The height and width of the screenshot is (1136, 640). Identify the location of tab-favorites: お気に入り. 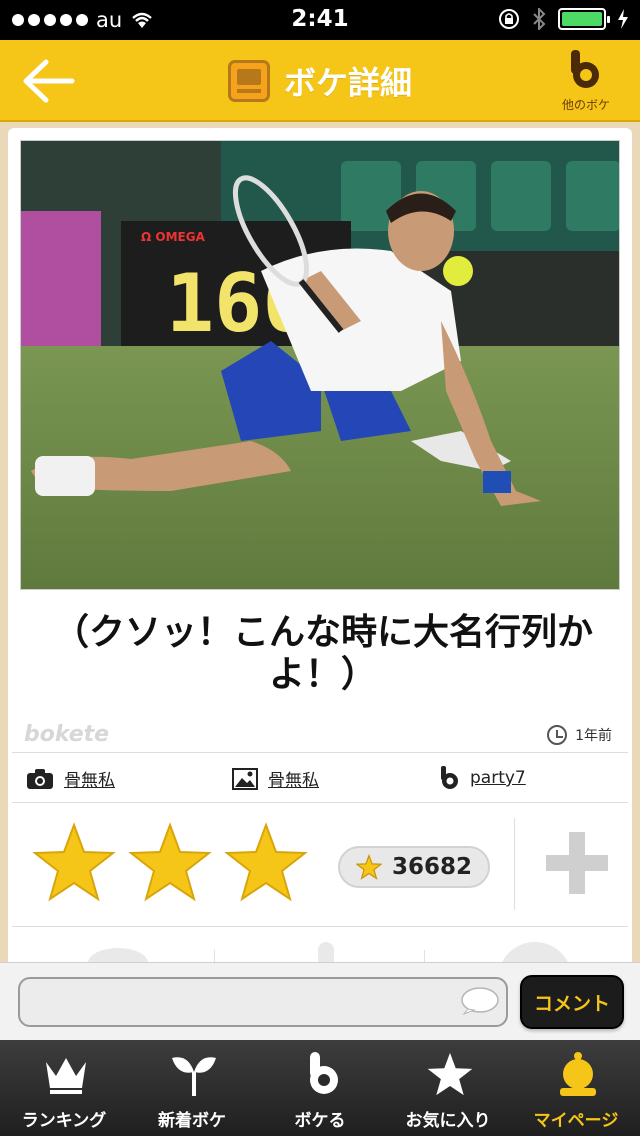
(448, 1088).